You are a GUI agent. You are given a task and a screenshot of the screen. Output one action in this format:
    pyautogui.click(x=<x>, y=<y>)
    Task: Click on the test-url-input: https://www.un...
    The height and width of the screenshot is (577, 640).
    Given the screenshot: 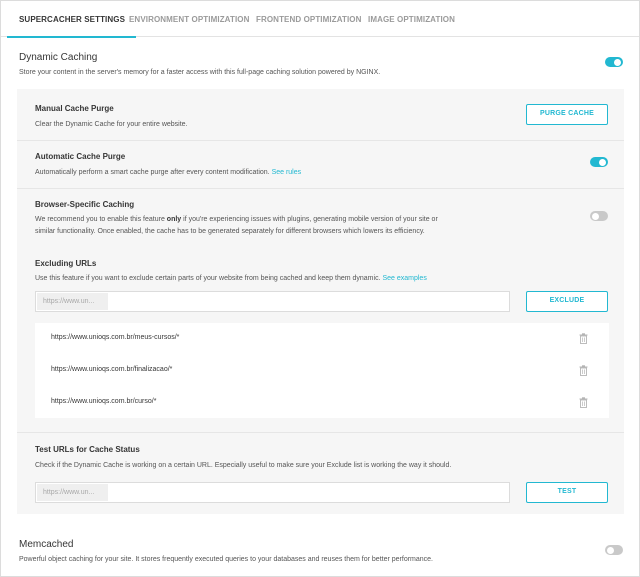 What is the action you would take?
    pyautogui.click(x=272, y=492)
    